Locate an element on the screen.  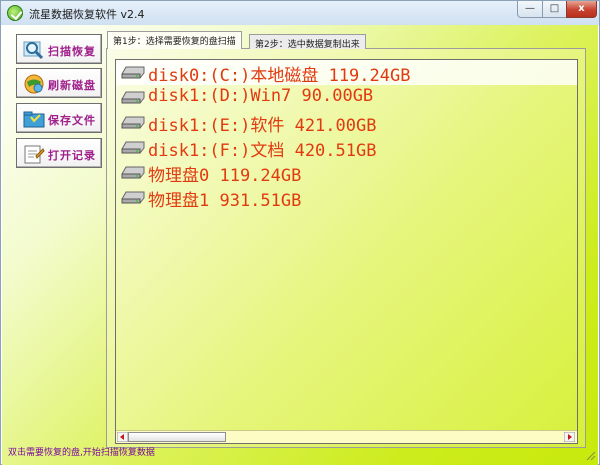
open-log-label: 打开记录 is located at coordinates (72, 155).